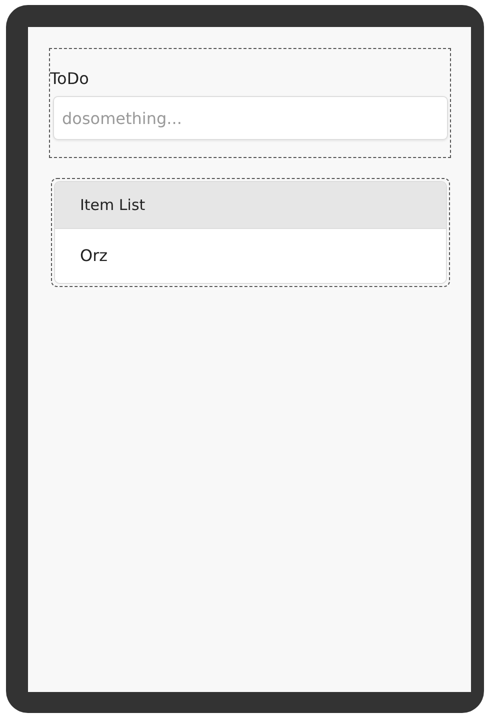 The width and height of the screenshot is (489, 715). I want to click on todo-label: ToDo, so click(70, 78).